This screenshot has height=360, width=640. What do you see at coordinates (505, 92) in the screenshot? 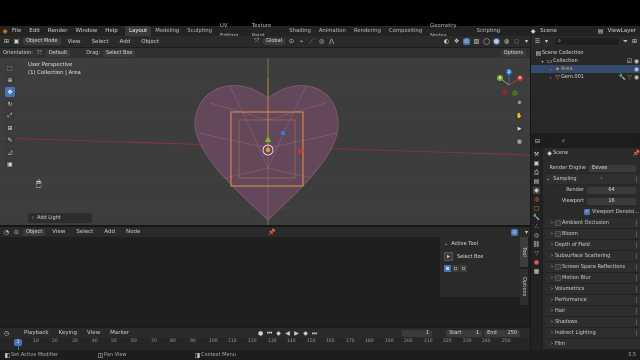
I see `gizmo-neg-x` at bounding box center [505, 92].